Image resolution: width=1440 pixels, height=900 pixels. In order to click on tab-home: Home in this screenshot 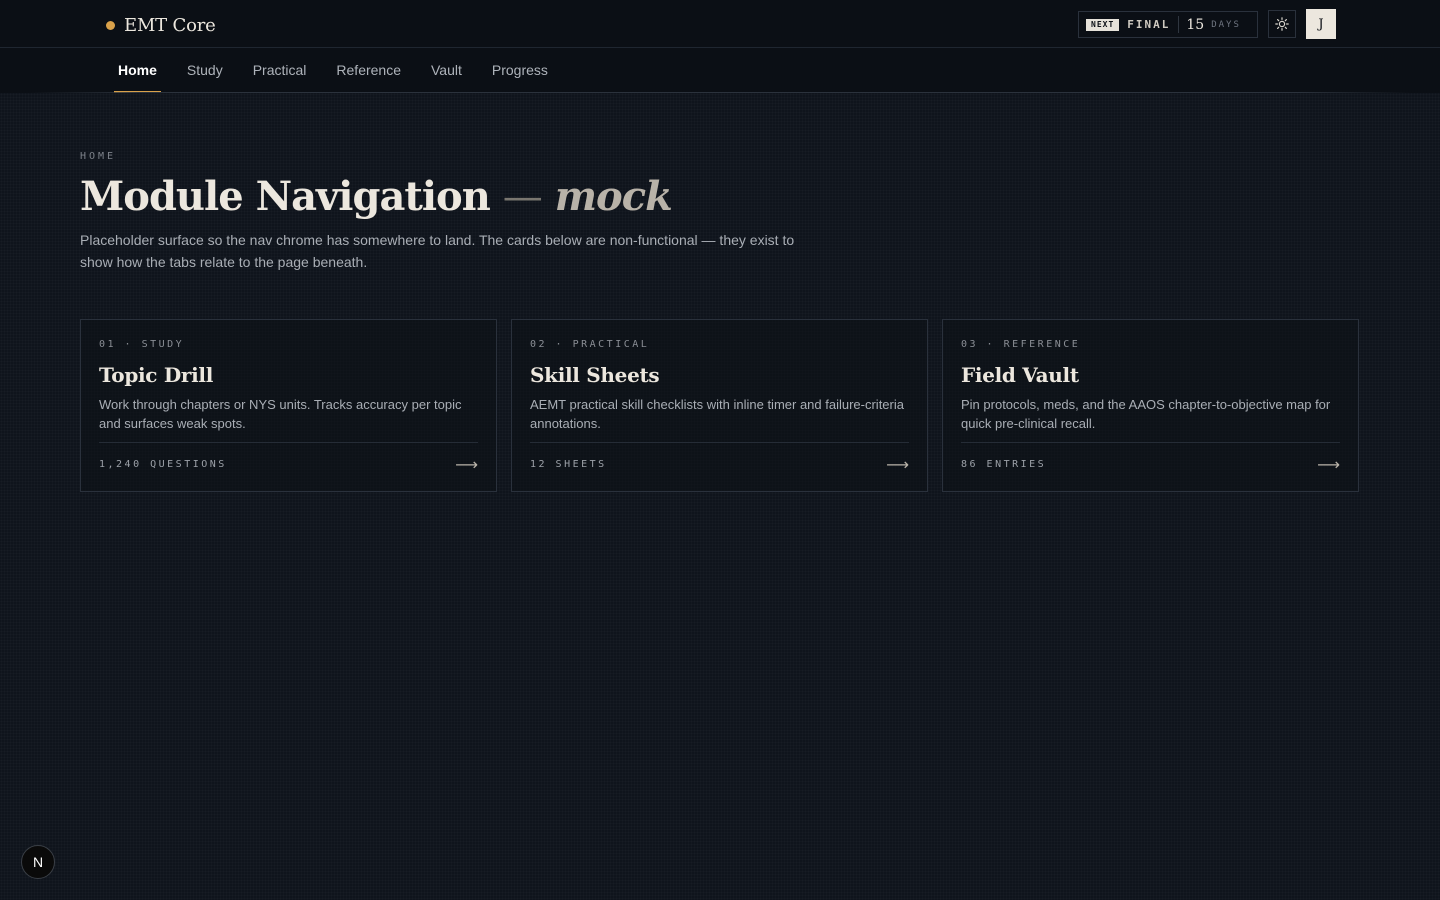, I will do `click(137, 70)`.